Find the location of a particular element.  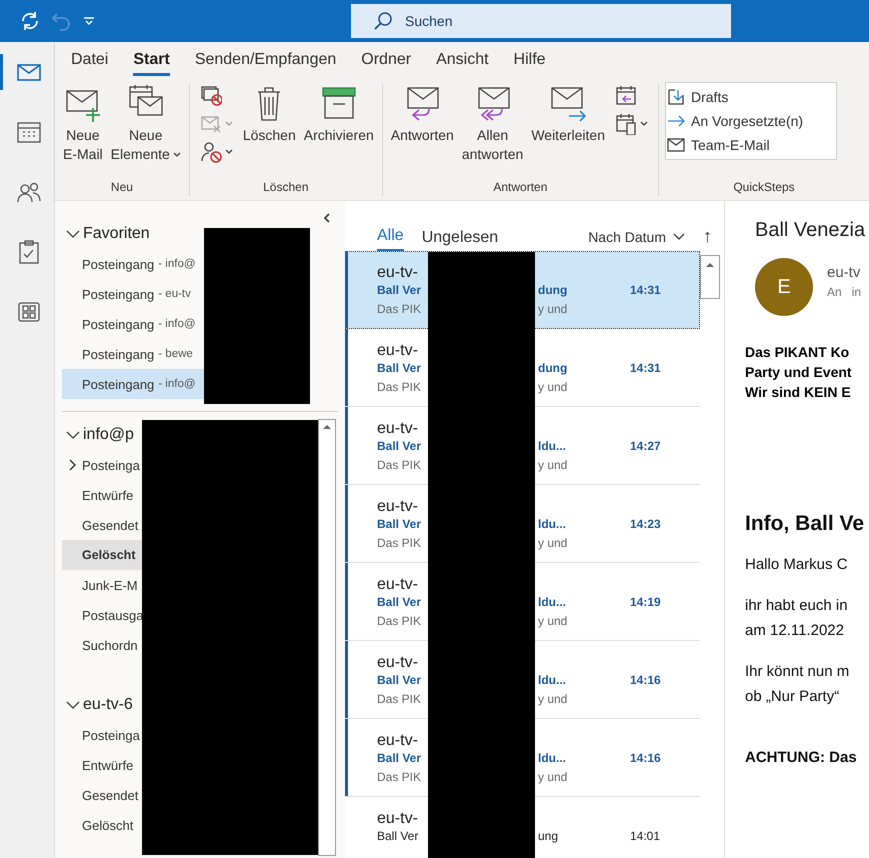

quickstep-item: Drafts is located at coordinates (751, 97).